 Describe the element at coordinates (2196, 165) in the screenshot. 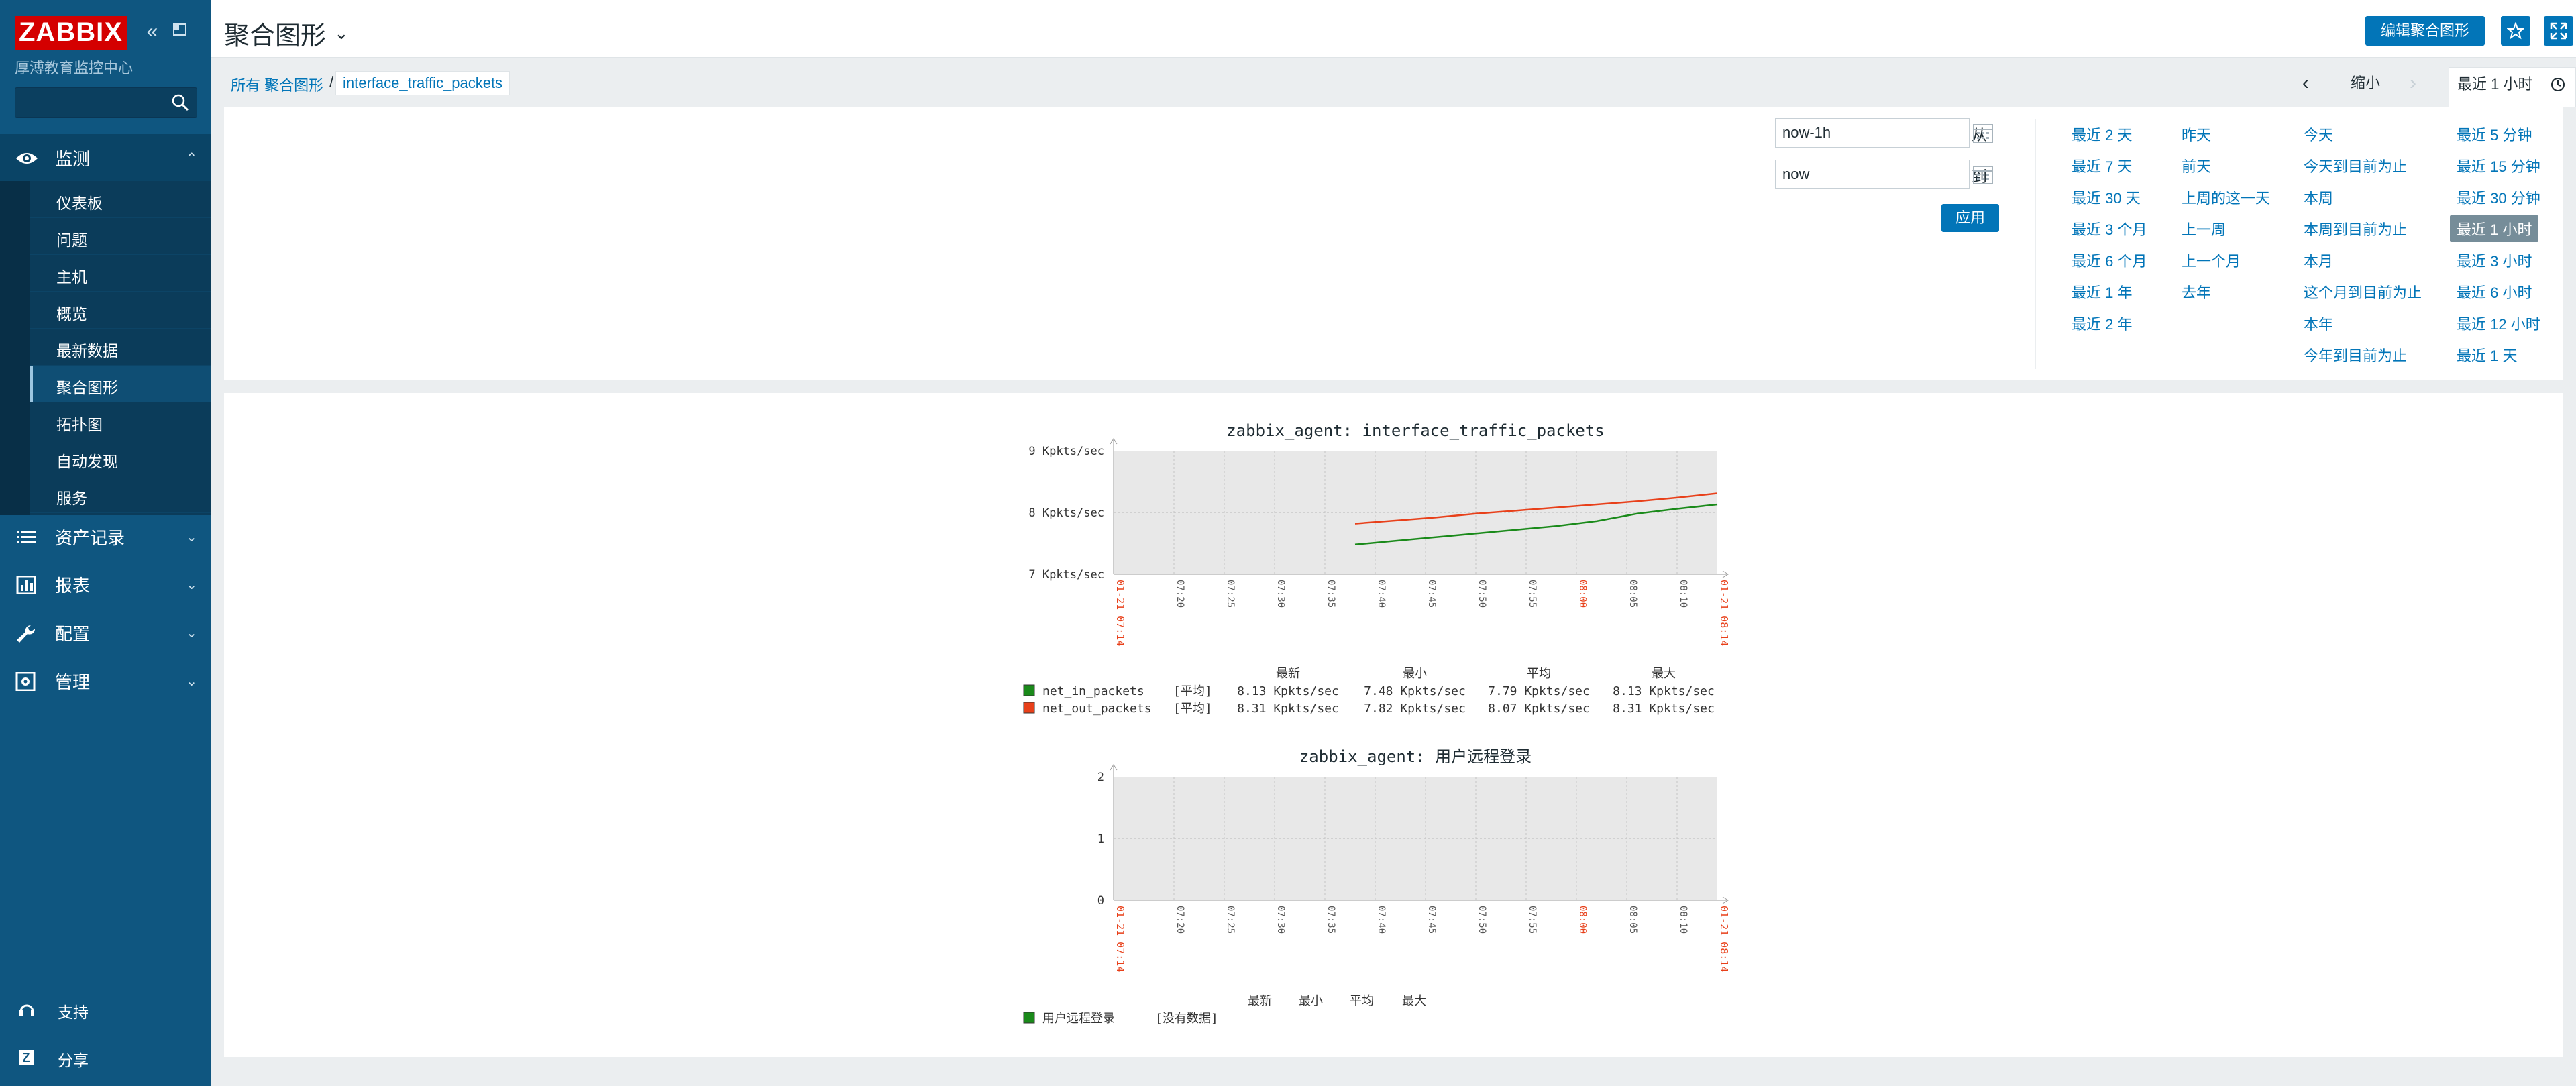

I see `quick-range-link: 前天` at that location.